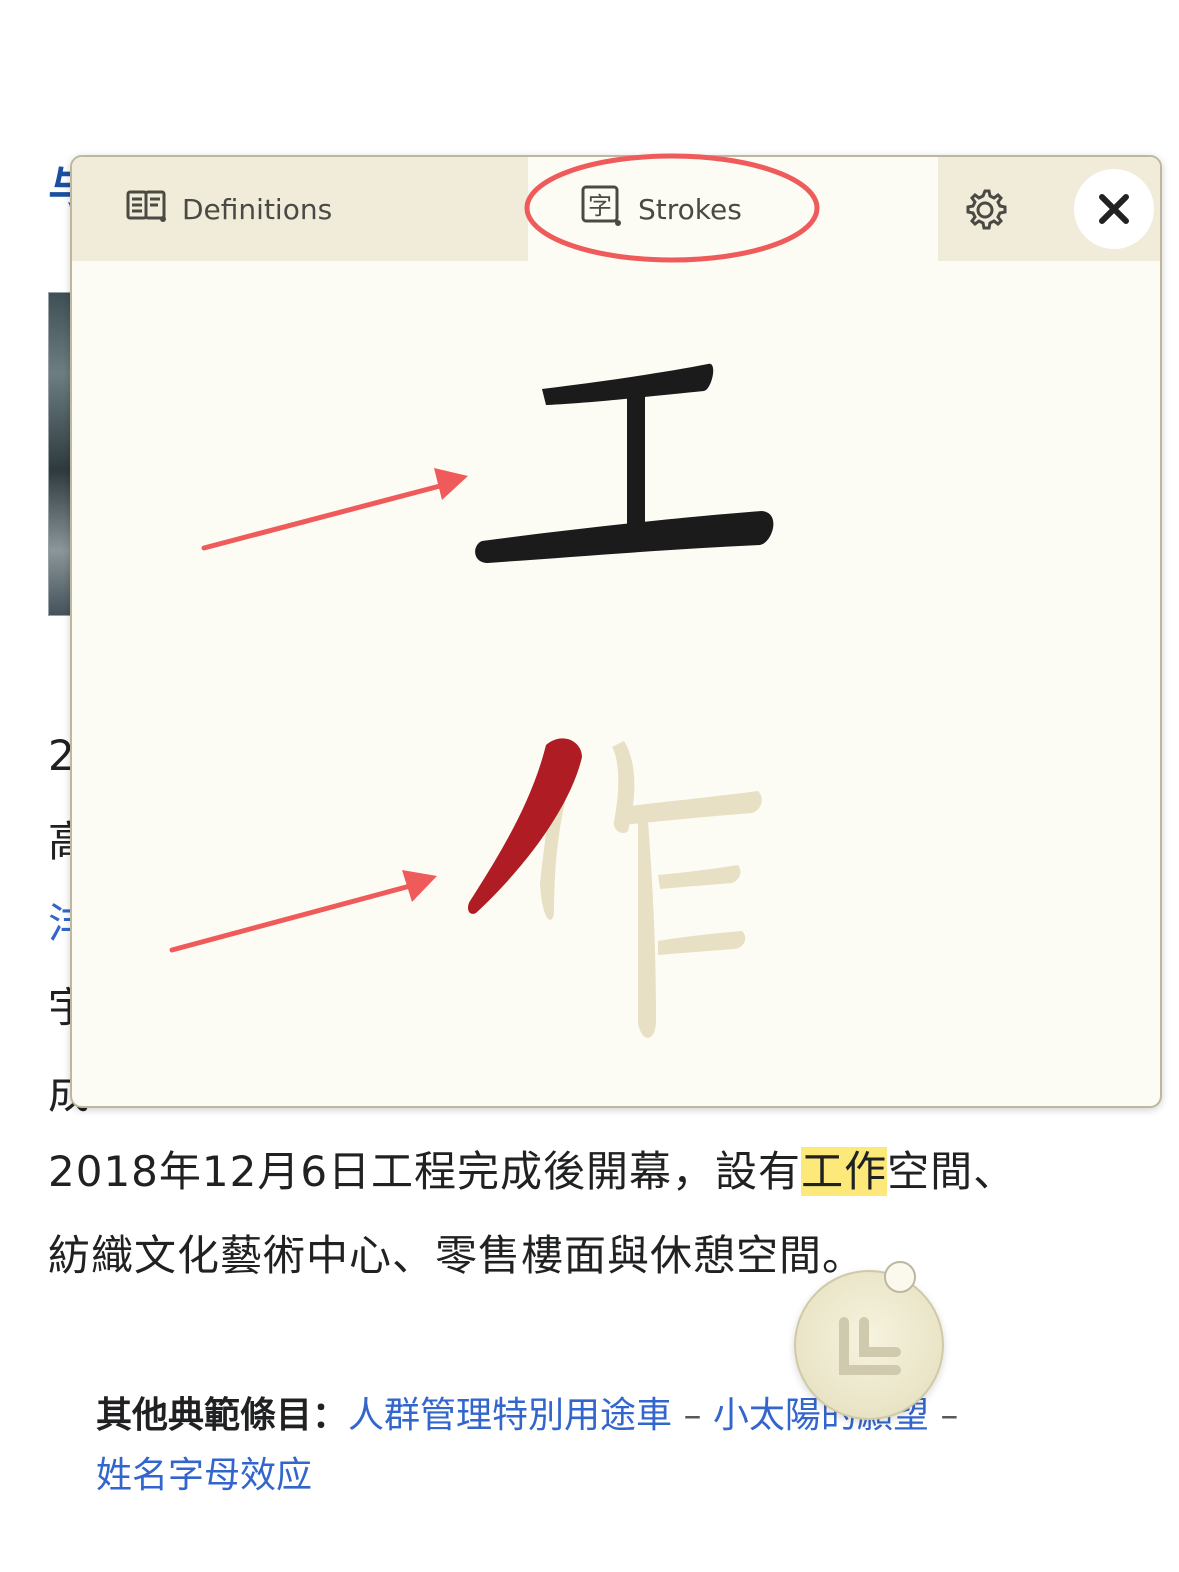 Image resolution: width=1179 pixels, height=1572 pixels. What do you see at coordinates (624, 463) in the screenshot?
I see `character-gong` at bounding box center [624, 463].